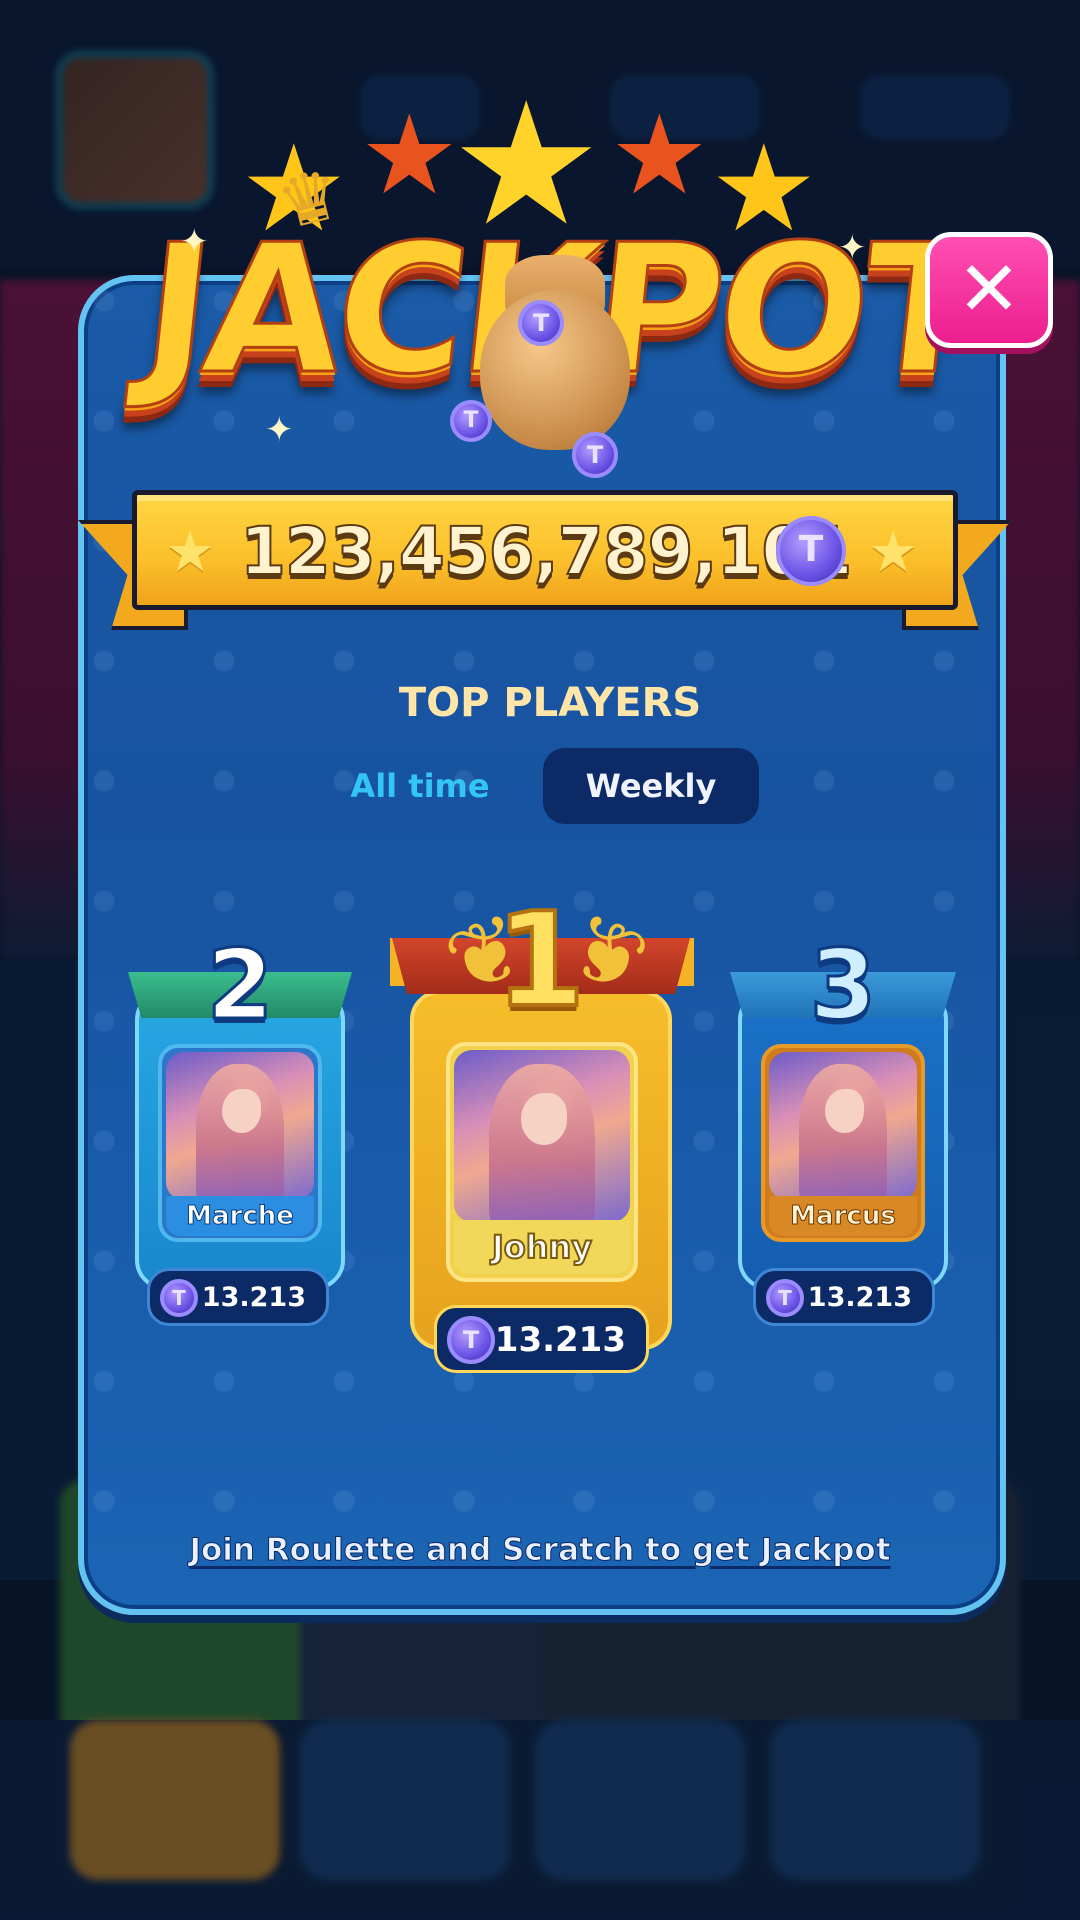 The image size is (1080, 1920). I want to click on tab-weekly: Weekly, so click(651, 786).